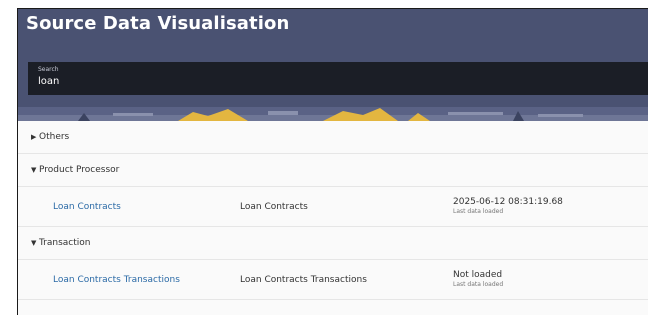 This screenshot has width=648, height=315. Describe the element at coordinates (333, 137) in the screenshot. I see `group-header-others: ▶ Others` at that location.